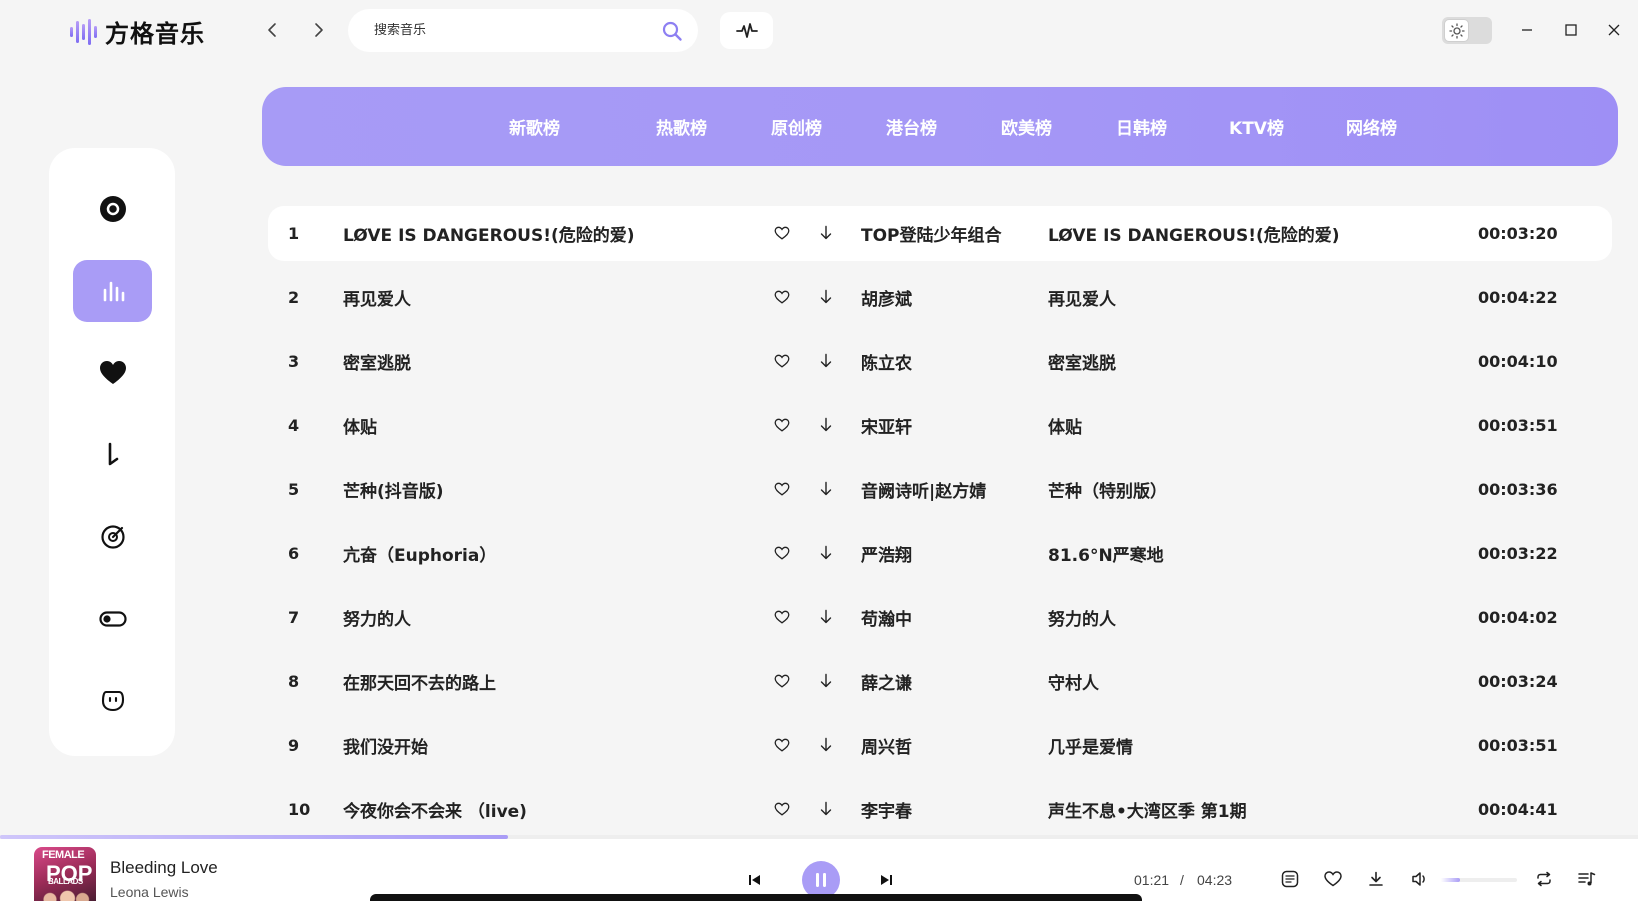  Describe the element at coordinates (886, 425) in the screenshot. I see `song-artist: 宋亚轩` at that location.